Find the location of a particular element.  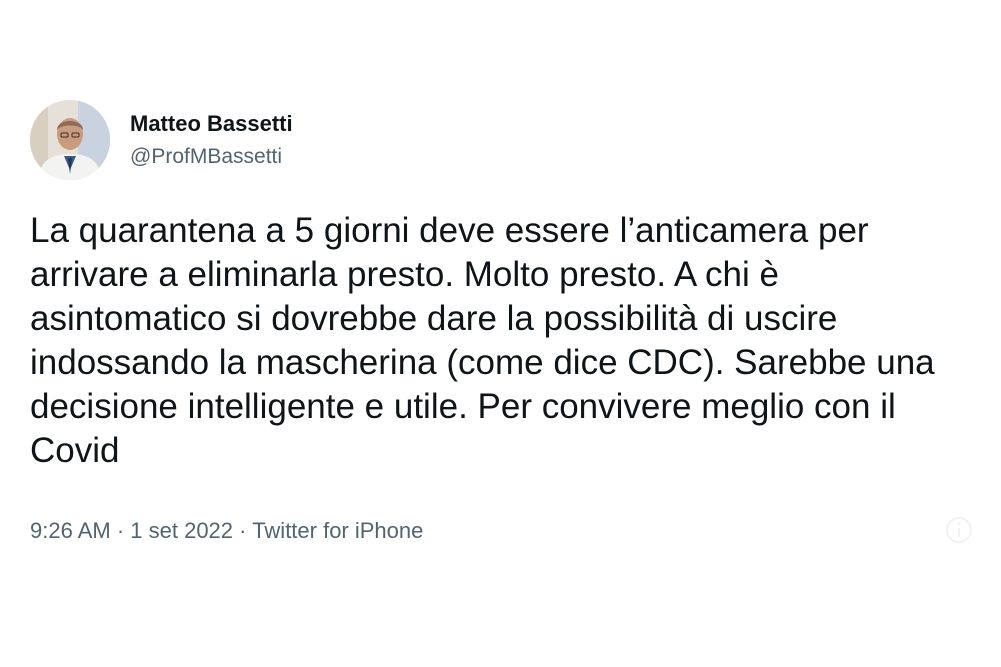

avatar is located at coordinates (70, 140).